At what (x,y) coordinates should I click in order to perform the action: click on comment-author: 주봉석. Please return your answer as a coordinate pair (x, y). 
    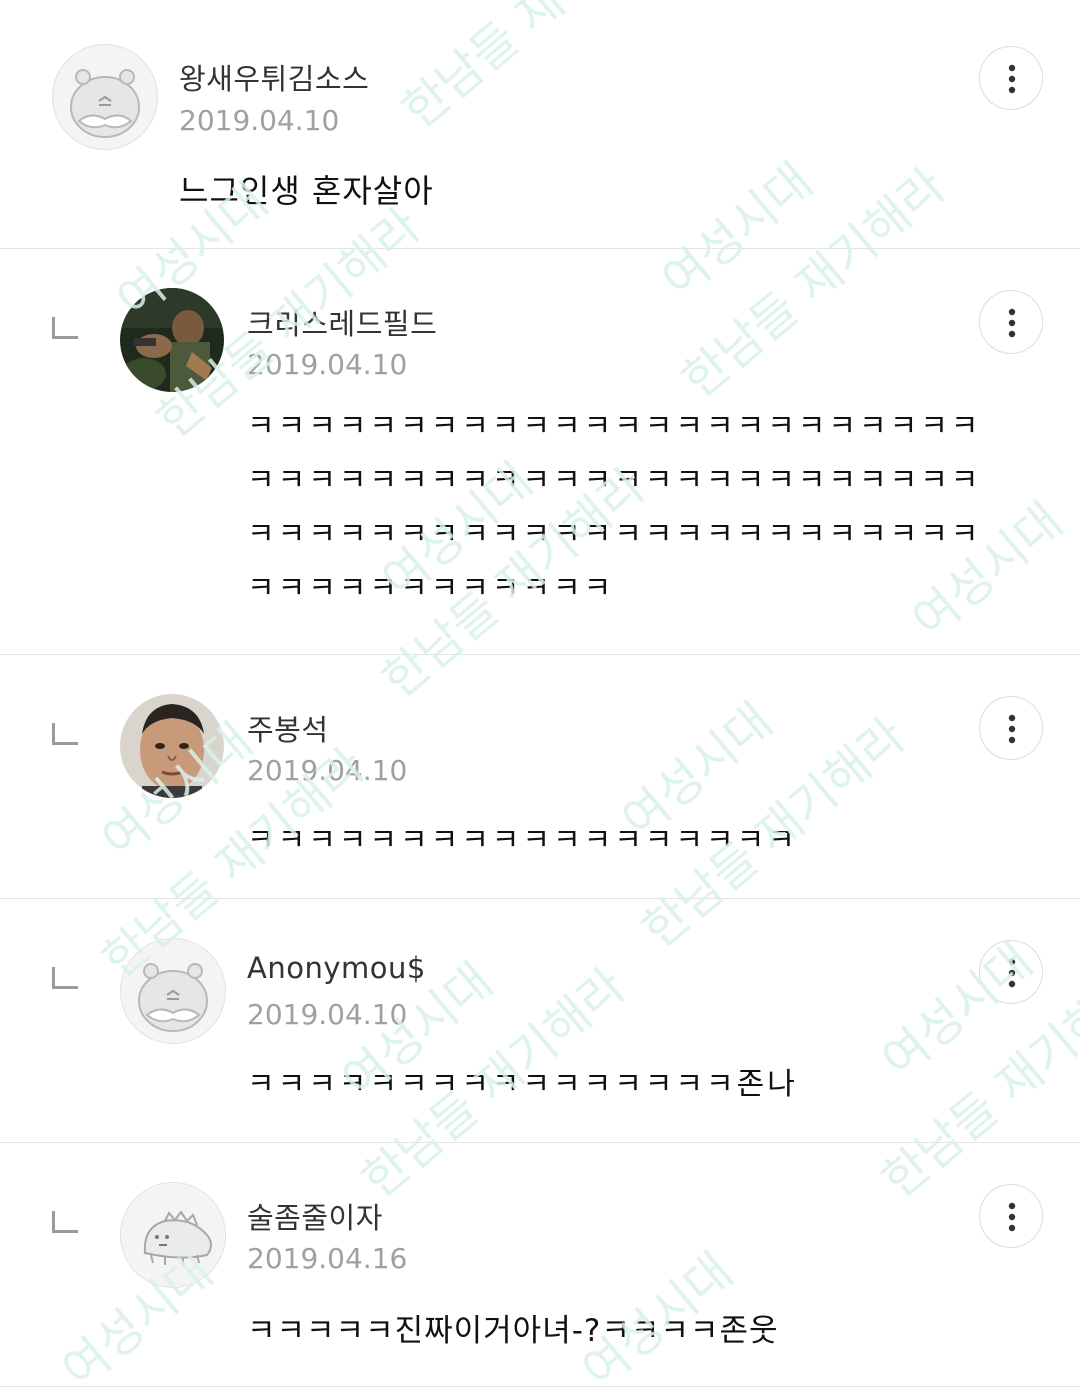
    Looking at the image, I should click on (288, 728).